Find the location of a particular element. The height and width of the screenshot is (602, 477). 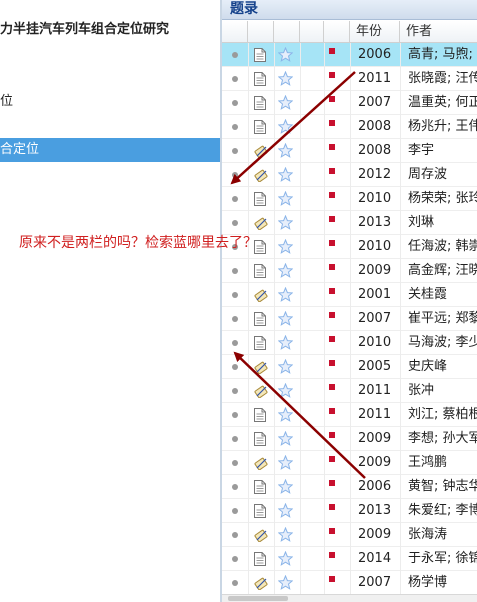

table-row: 2010 任海波; 韩崇 is located at coordinates (349, 247).